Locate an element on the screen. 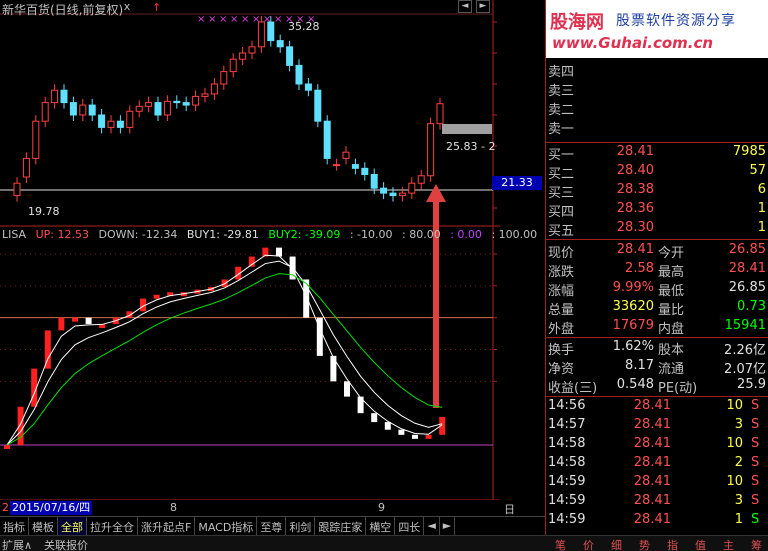  bid-volume: 7985 is located at coordinates (749, 151).